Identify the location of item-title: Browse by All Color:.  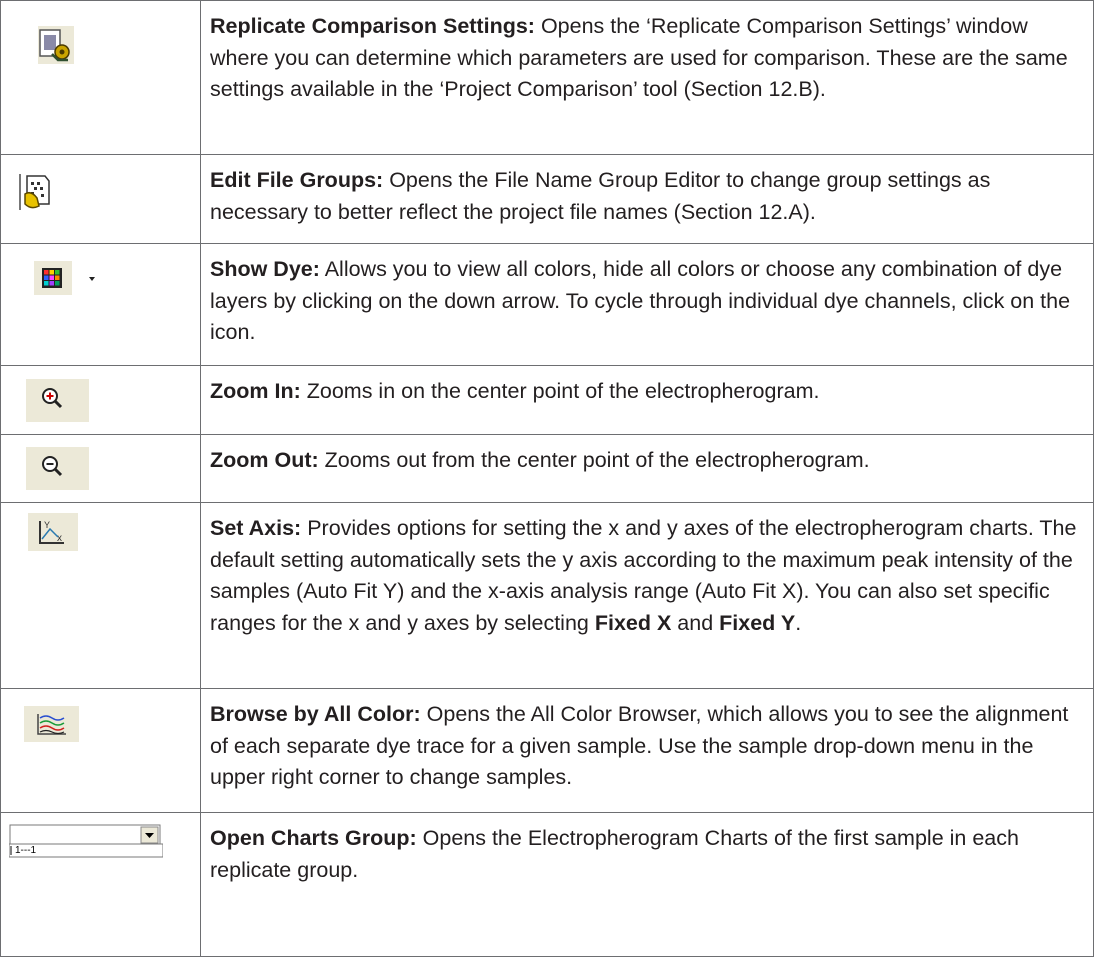
(315, 714).